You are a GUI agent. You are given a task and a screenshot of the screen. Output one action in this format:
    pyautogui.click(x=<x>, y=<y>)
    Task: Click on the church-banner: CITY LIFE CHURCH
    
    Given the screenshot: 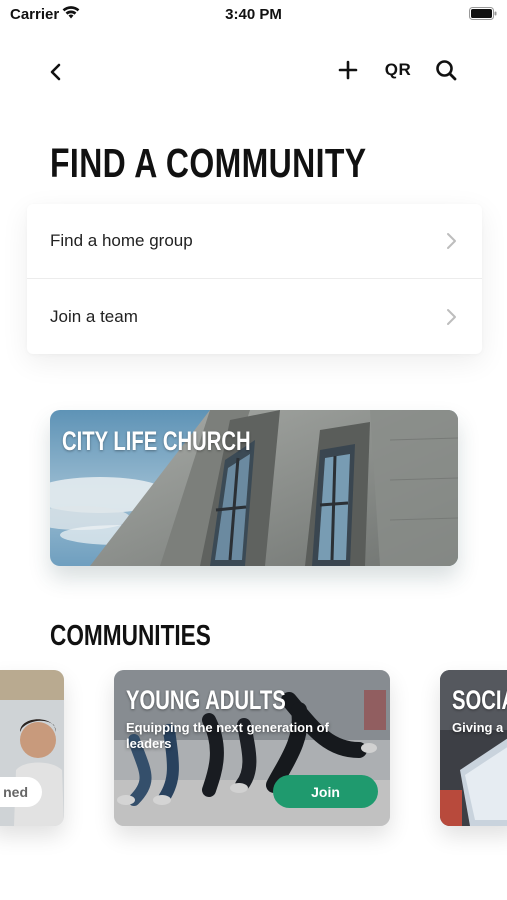 What is the action you would take?
    pyautogui.click(x=254, y=488)
    